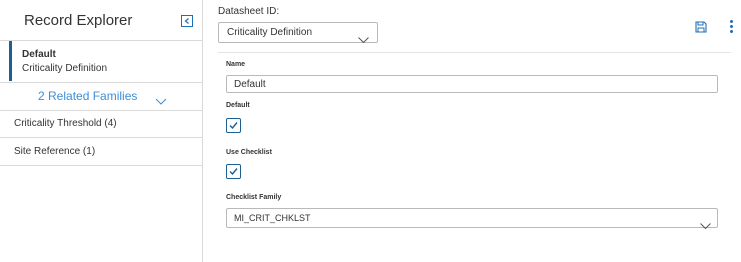 The width and height of the screenshot is (741, 262). I want to click on sidebar-header: Record Explorer, so click(101, 20).